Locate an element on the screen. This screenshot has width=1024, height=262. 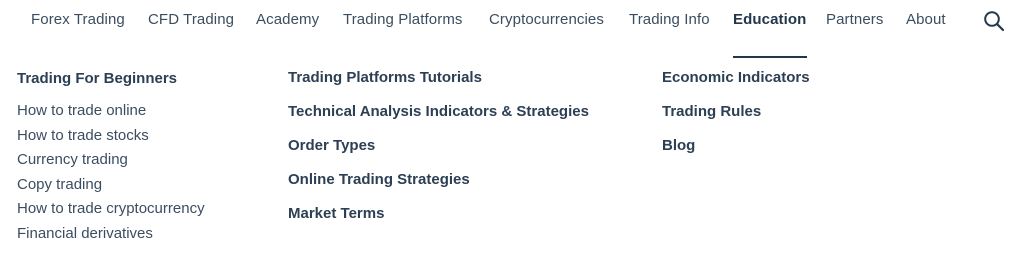
nav-item-trading-info: Trading Info is located at coordinates (669, 19).